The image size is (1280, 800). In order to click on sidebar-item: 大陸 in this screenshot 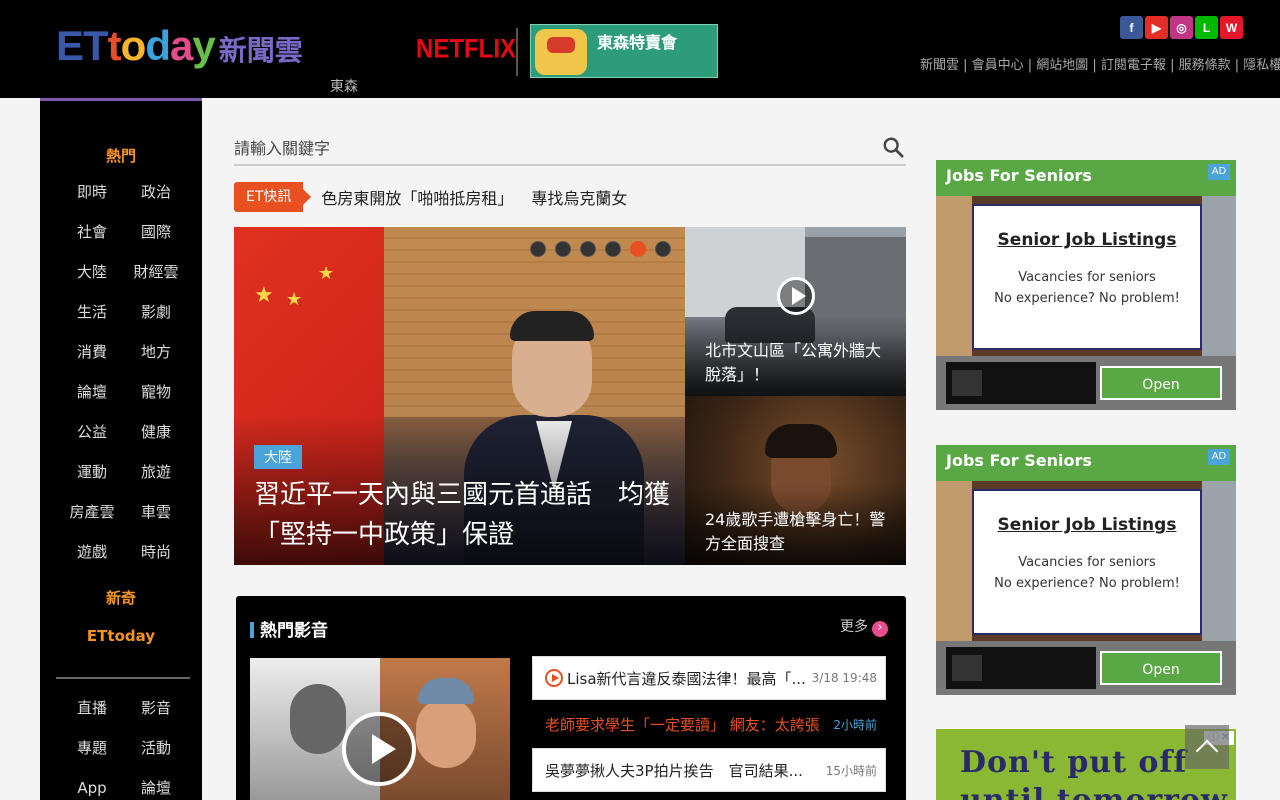, I will do `click(92, 272)`.